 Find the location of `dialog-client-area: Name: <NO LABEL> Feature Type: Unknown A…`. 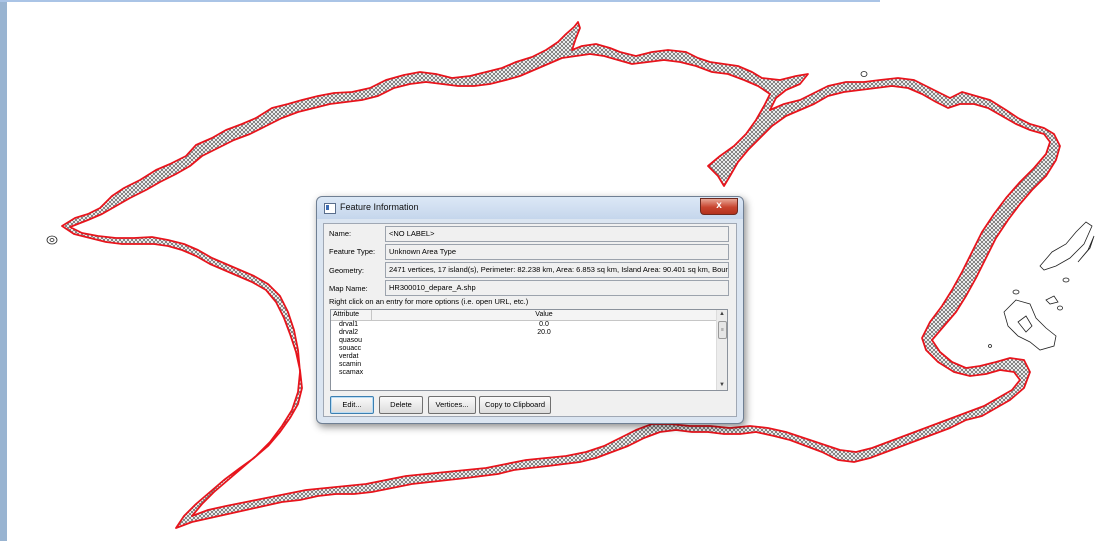

dialog-client-area: Name: <NO LABEL> Feature Type: Unknown A… is located at coordinates (530, 320).